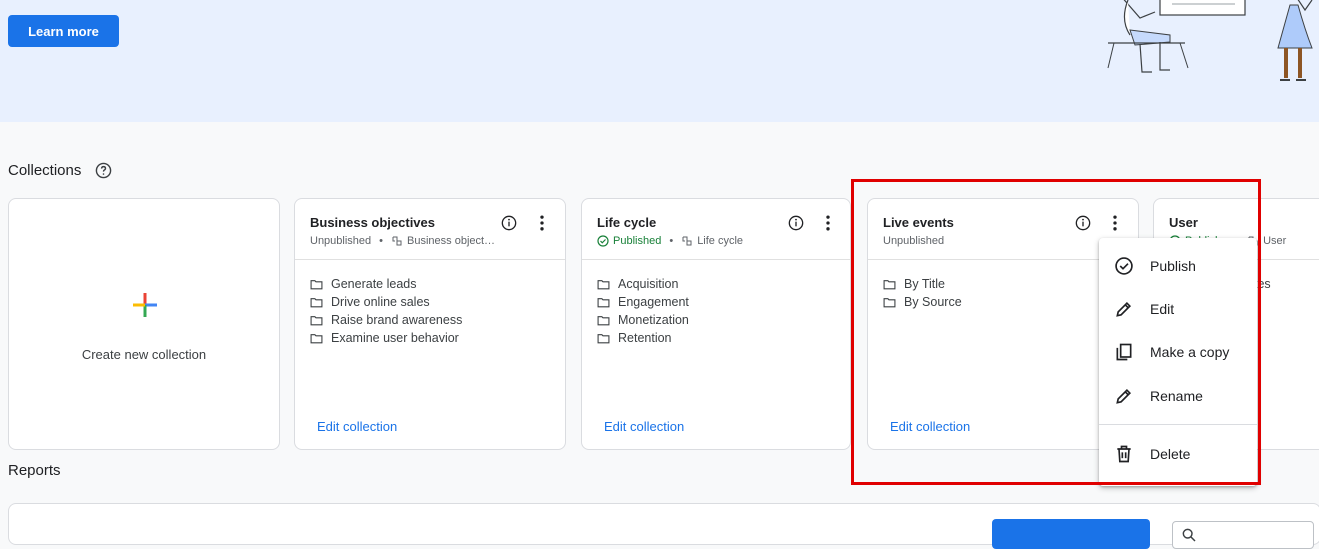  I want to click on card-meta: Published • Life cycle, so click(670, 241).